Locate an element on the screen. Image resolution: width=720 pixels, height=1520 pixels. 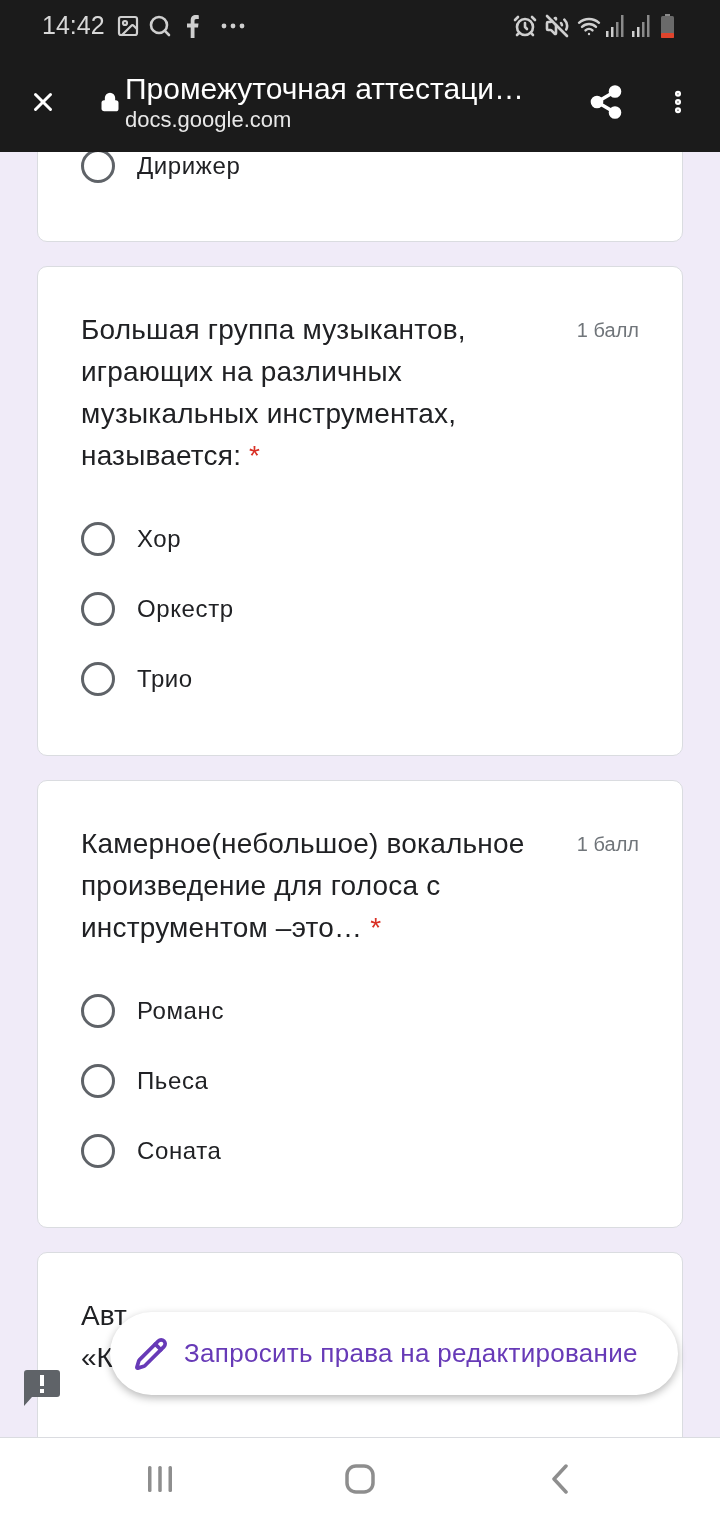
question-text: Камерное(небольшое) вокальное произведение для голоса с инструментом –это… * is located at coordinates (303, 886).